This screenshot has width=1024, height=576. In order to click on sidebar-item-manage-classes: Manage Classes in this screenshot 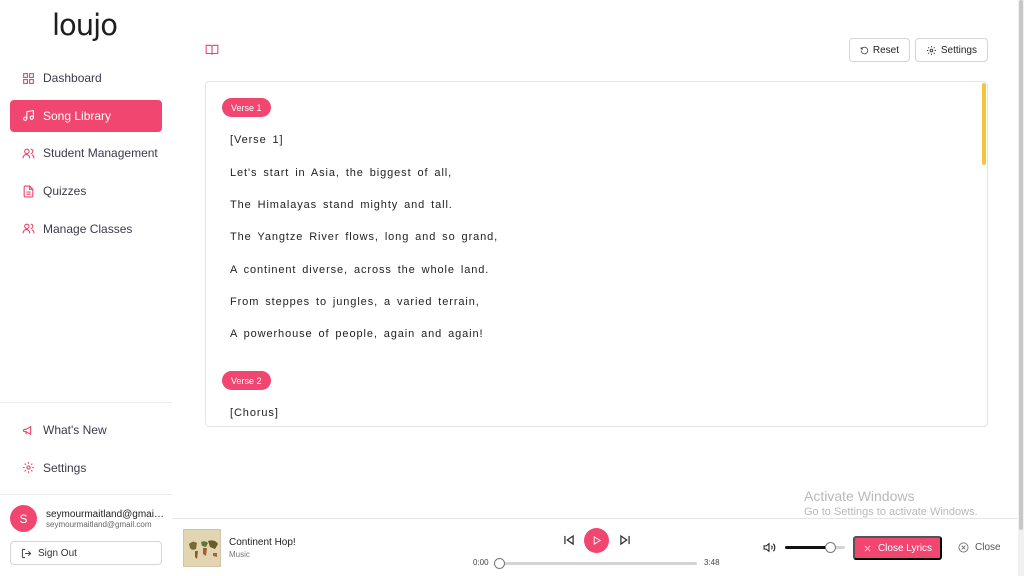, I will do `click(86, 229)`.